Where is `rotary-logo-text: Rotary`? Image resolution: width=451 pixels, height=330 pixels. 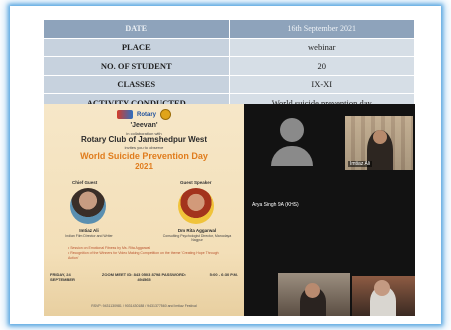
rotary-logo-text: Rotary is located at coordinates (146, 114).